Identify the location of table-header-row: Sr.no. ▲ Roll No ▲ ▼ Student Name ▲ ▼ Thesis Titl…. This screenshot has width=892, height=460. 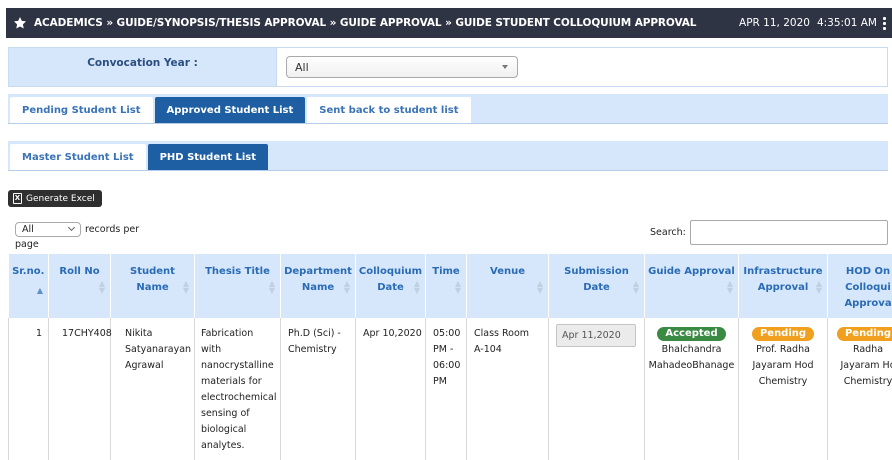
(450, 286).